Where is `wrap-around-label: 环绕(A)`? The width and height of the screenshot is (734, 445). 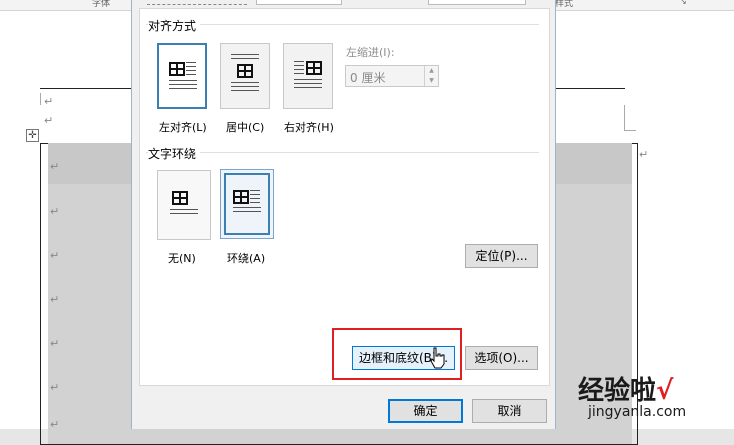
wrap-around-label: 环绕(A) is located at coordinates (246, 258).